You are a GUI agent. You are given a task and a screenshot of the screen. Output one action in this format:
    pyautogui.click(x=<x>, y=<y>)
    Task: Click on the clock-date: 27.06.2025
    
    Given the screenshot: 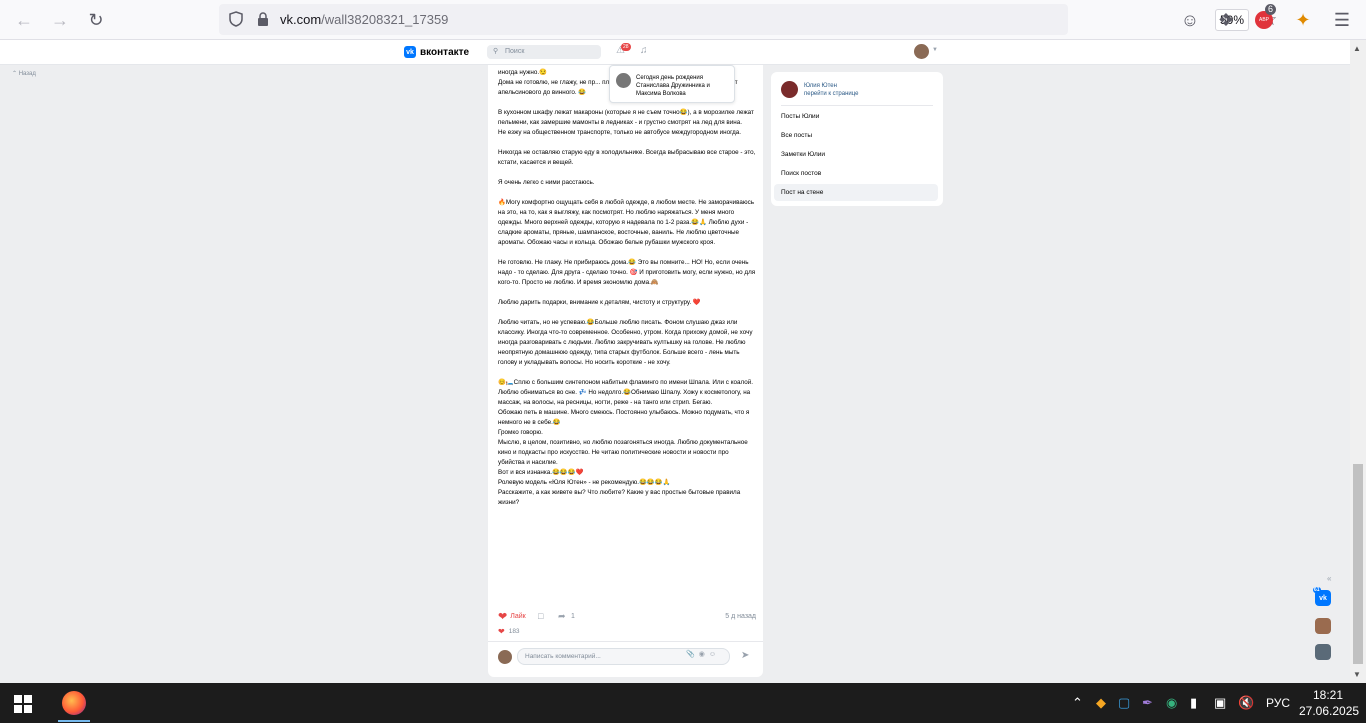 What is the action you would take?
    pyautogui.click(x=1329, y=711)
    